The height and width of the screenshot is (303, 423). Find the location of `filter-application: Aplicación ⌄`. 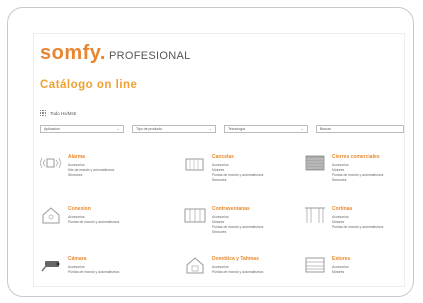

filter-application: Aplicación ⌄ is located at coordinates (82, 129).